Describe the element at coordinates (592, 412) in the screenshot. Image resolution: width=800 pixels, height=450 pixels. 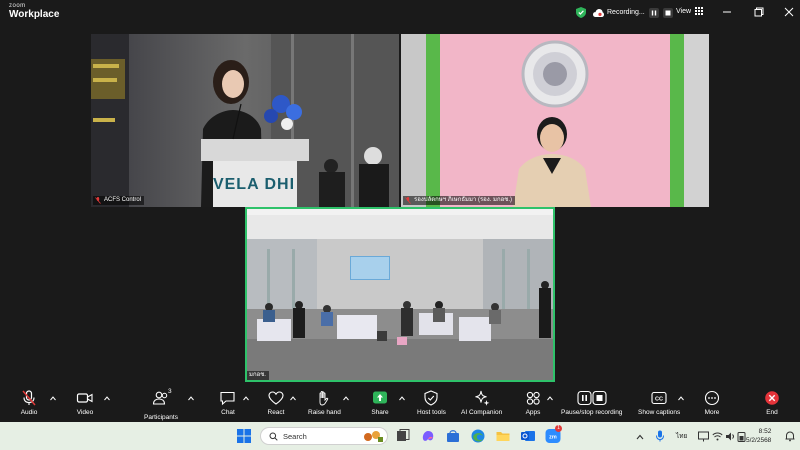
I see `pause-stop-recording-label: Pause/stop recording` at that location.